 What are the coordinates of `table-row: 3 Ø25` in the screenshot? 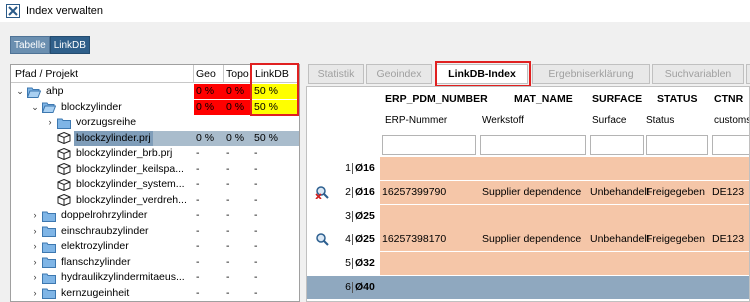 It's located at (528, 216).